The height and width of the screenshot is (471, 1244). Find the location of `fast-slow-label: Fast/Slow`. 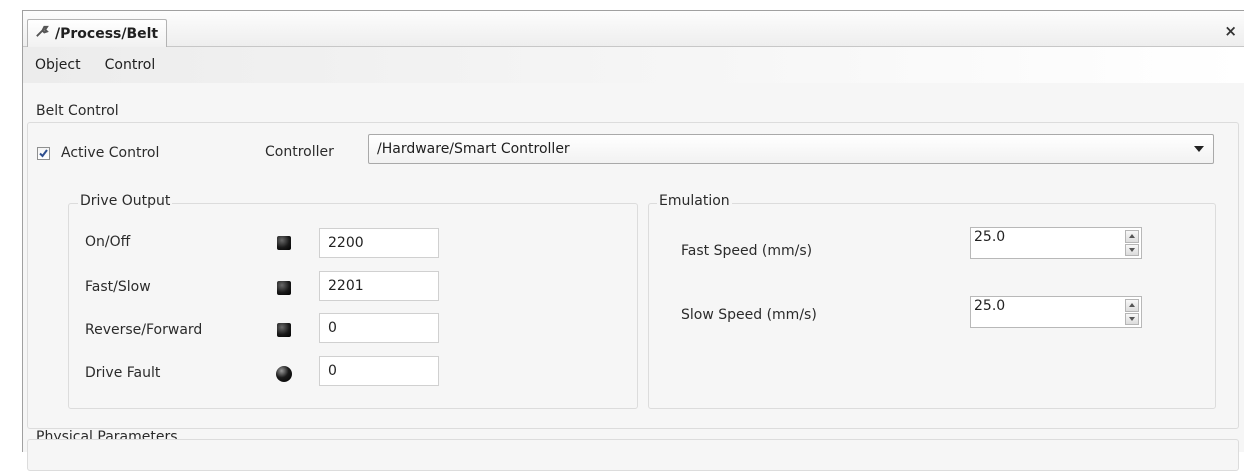

fast-slow-label: Fast/Slow is located at coordinates (118, 287).